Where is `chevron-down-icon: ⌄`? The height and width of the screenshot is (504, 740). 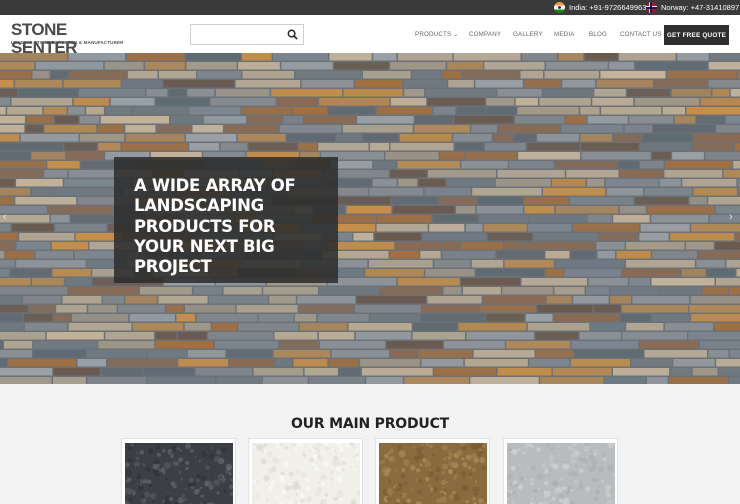 chevron-down-icon: ⌄ is located at coordinates (456, 35).